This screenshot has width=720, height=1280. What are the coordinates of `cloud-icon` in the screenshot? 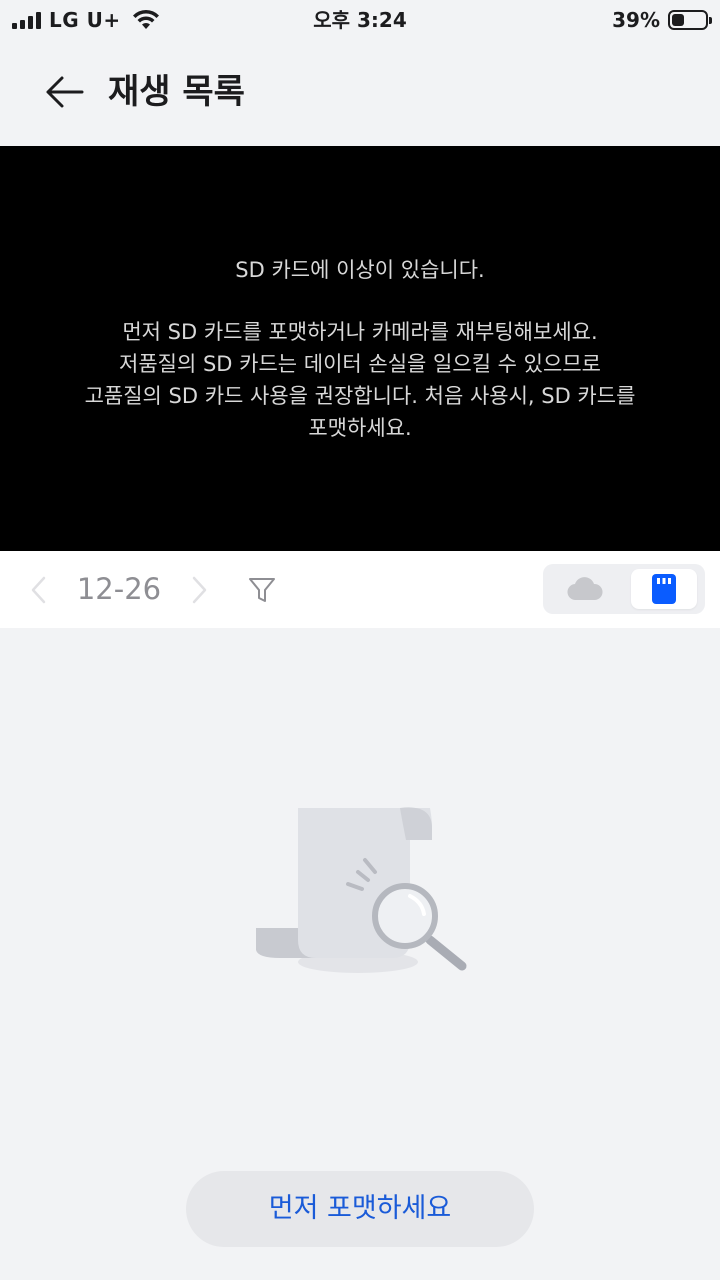 It's located at (585, 589).